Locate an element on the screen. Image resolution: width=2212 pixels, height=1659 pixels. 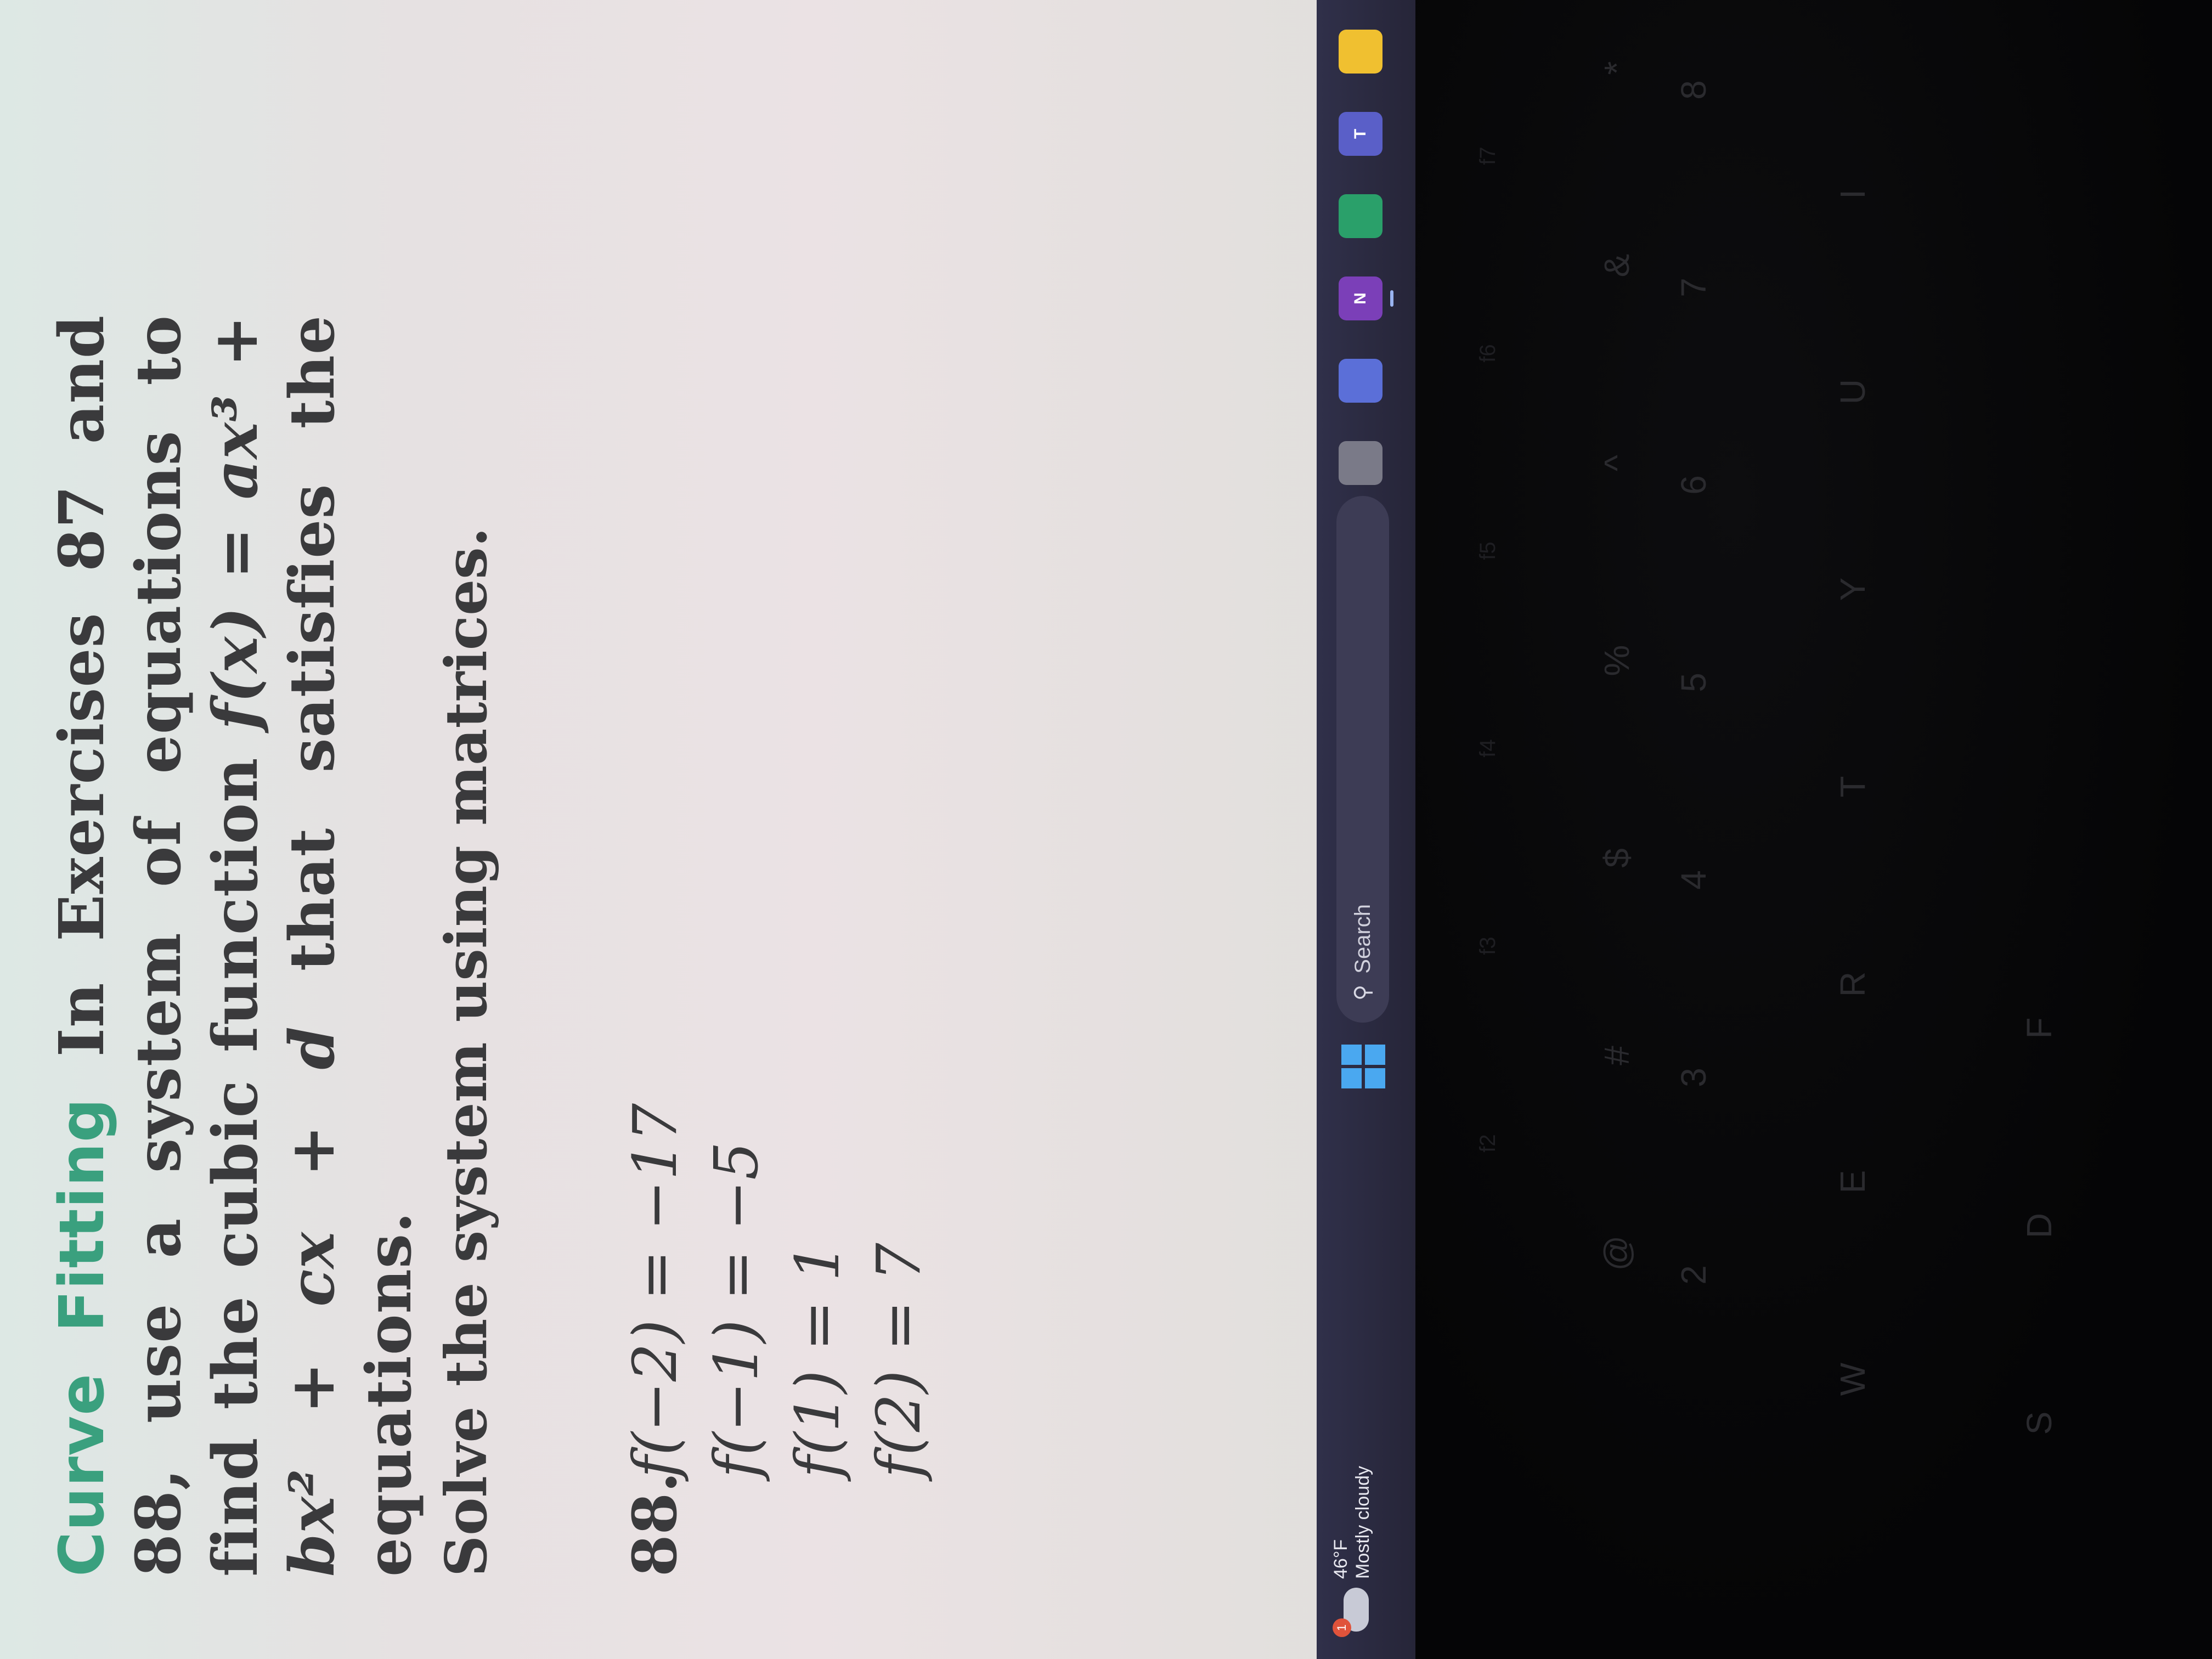
key-f: F is located at coordinates (2039, 1028).